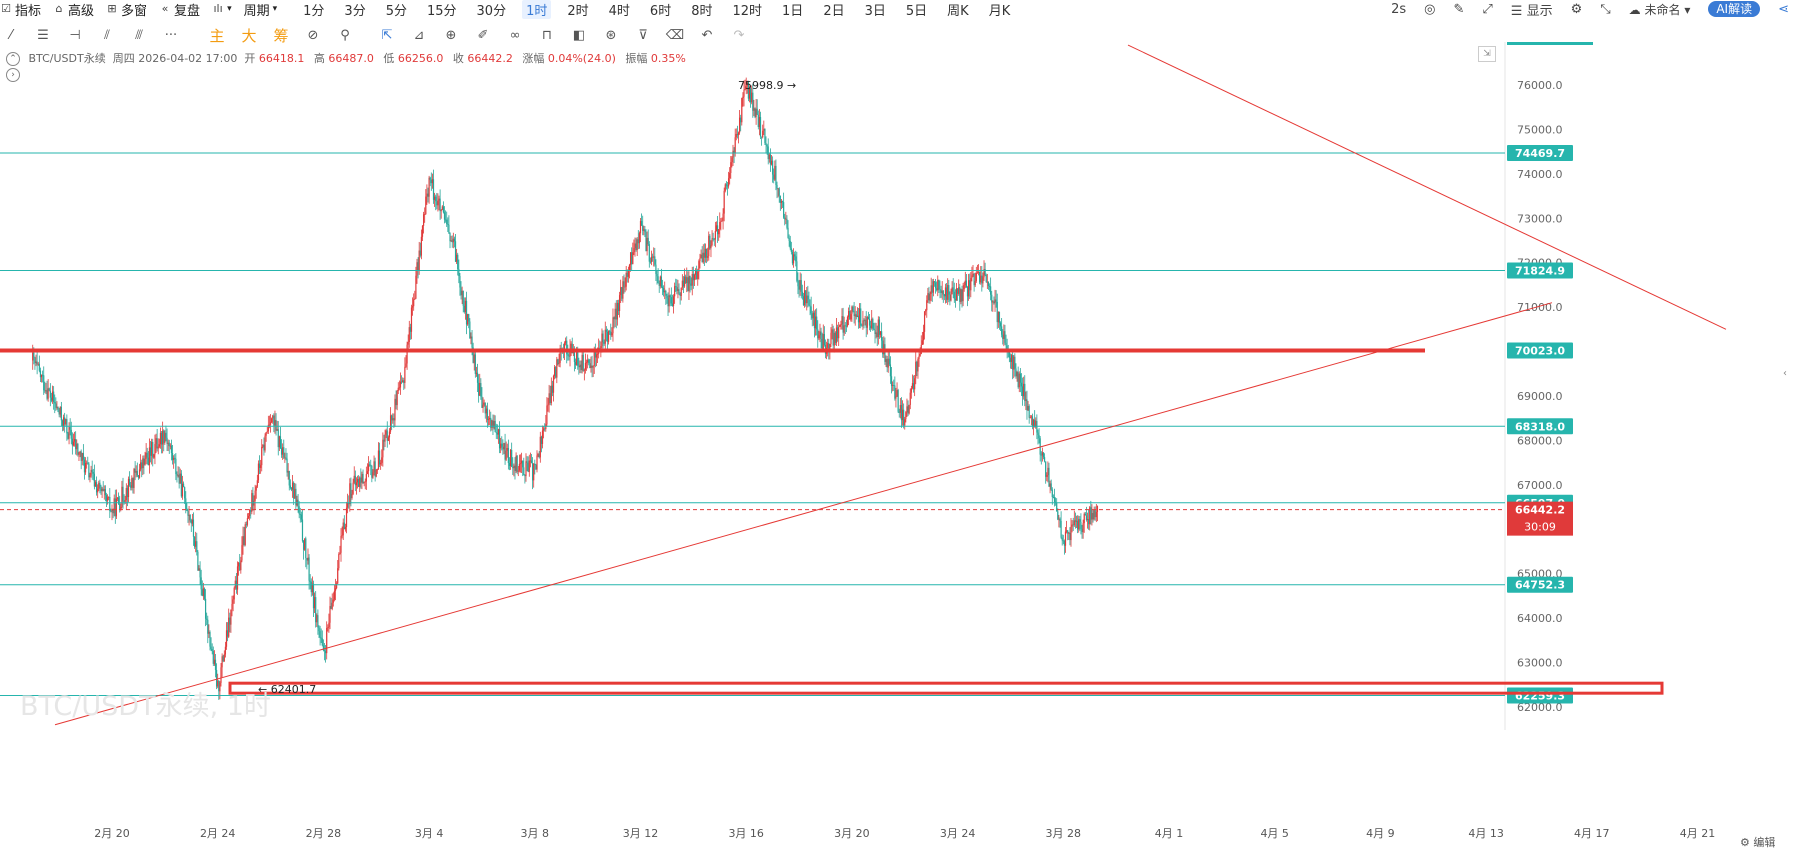 Image resolution: width=1793 pixels, height=850 pixels. I want to click on timeframe-13: 3日, so click(875, 9).